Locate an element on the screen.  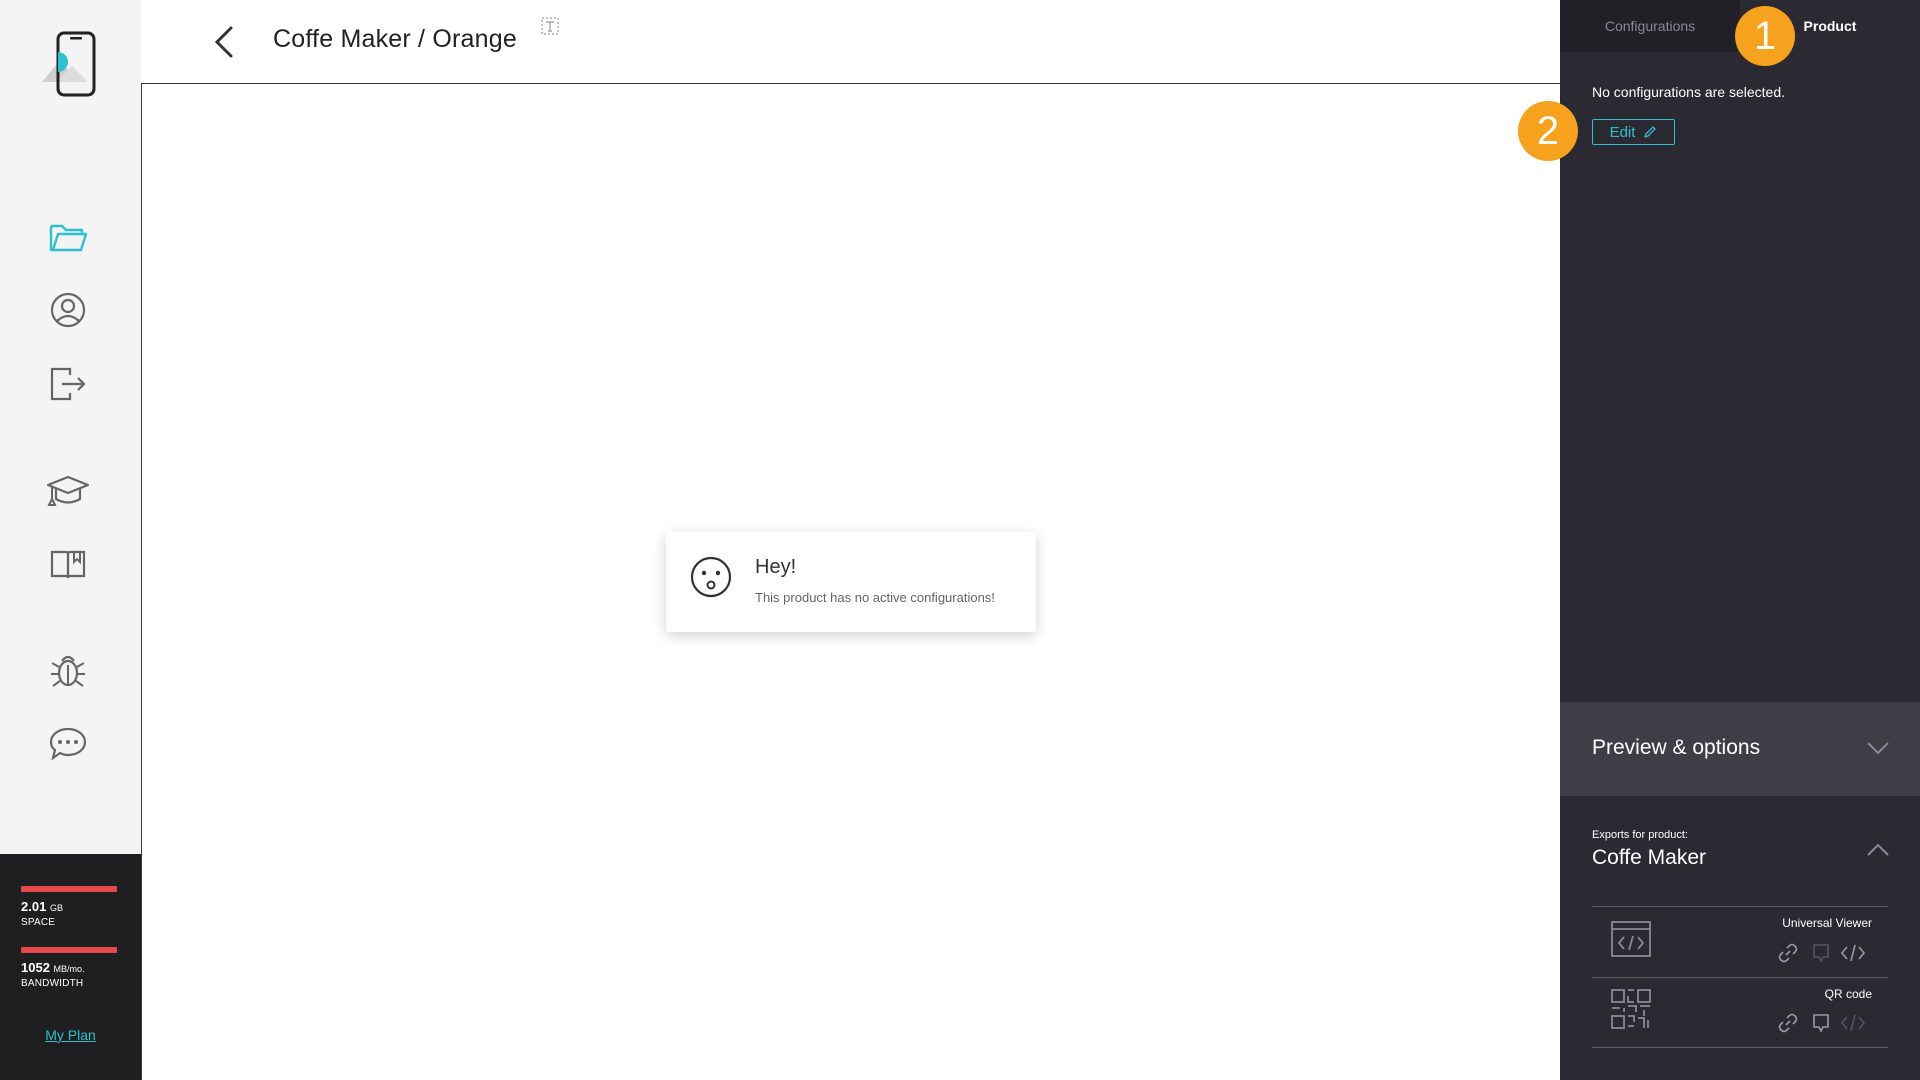
chevron-left-icon is located at coordinates (223, 42).